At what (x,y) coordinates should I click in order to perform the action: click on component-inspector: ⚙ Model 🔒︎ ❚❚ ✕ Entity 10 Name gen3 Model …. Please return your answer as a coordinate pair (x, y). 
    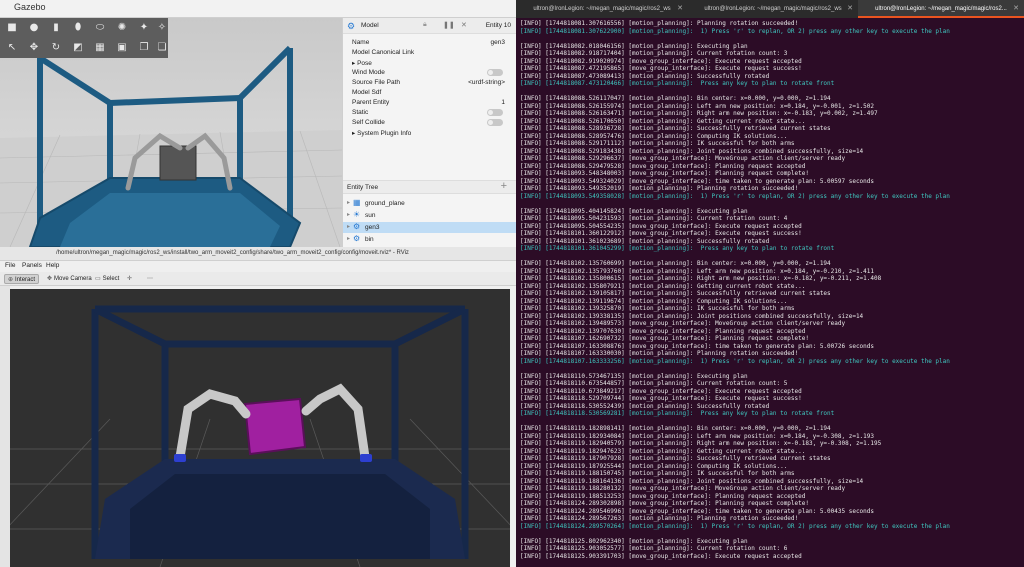
    Looking at the image, I should click on (429, 132).